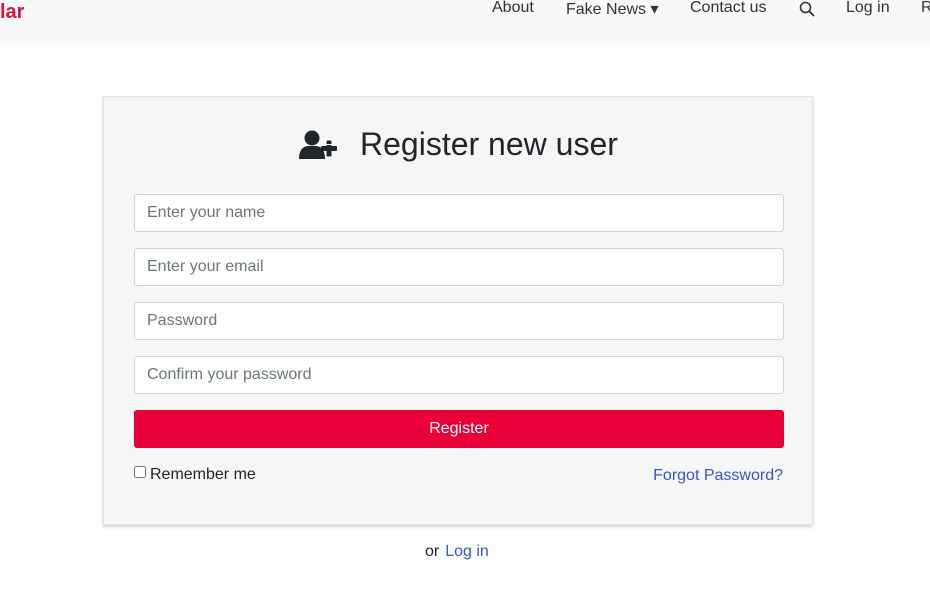 The width and height of the screenshot is (930, 614). What do you see at coordinates (459, 213) in the screenshot?
I see `name-input` at bounding box center [459, 213].